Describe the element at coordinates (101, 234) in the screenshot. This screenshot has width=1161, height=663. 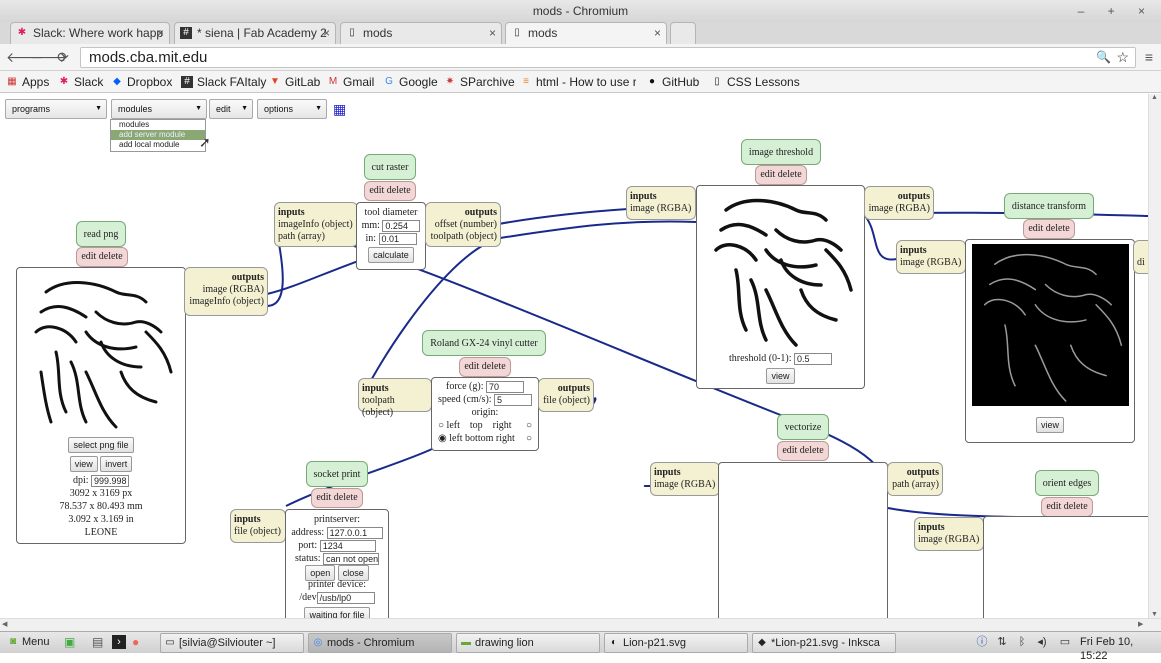
I see `read-png-title: read png` at that location.